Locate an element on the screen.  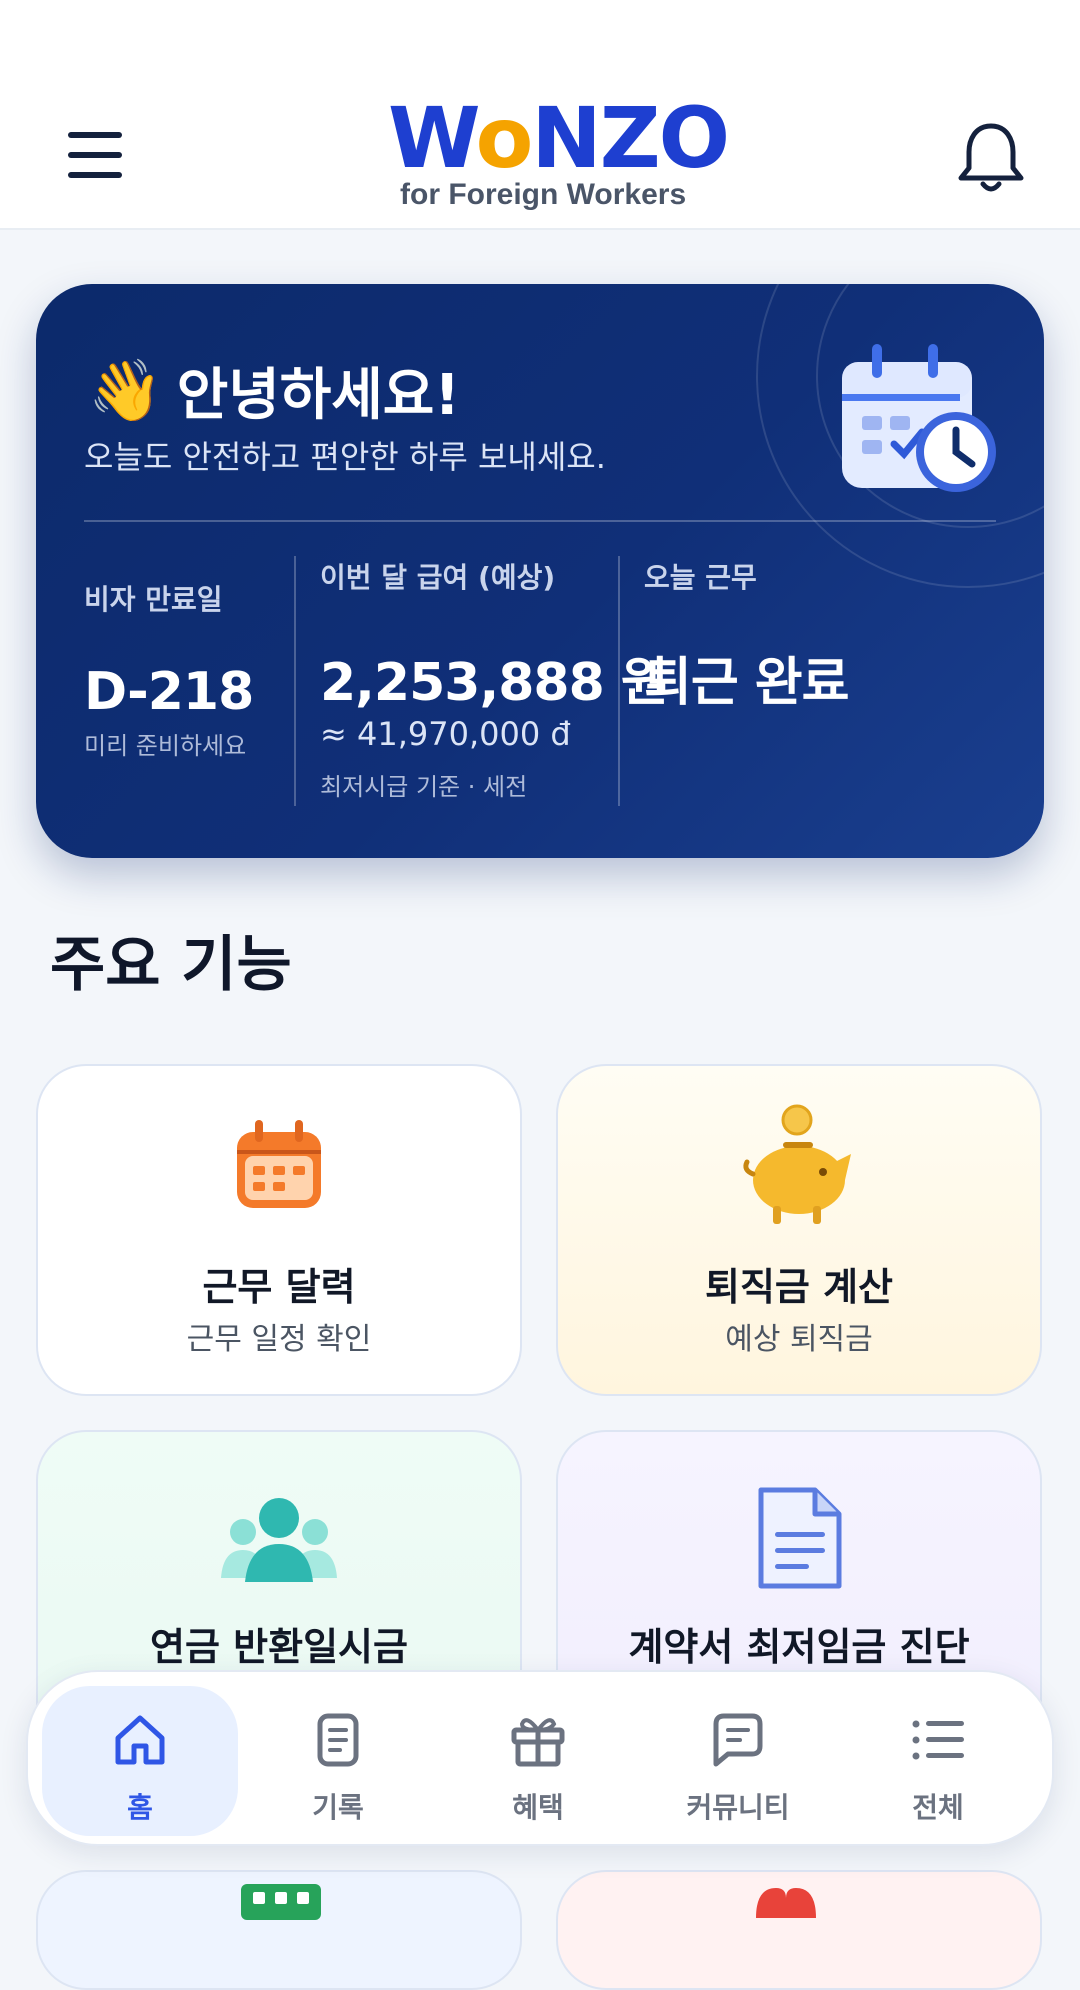
wave-emoji: 👋 is located at coordinates (125, 390).